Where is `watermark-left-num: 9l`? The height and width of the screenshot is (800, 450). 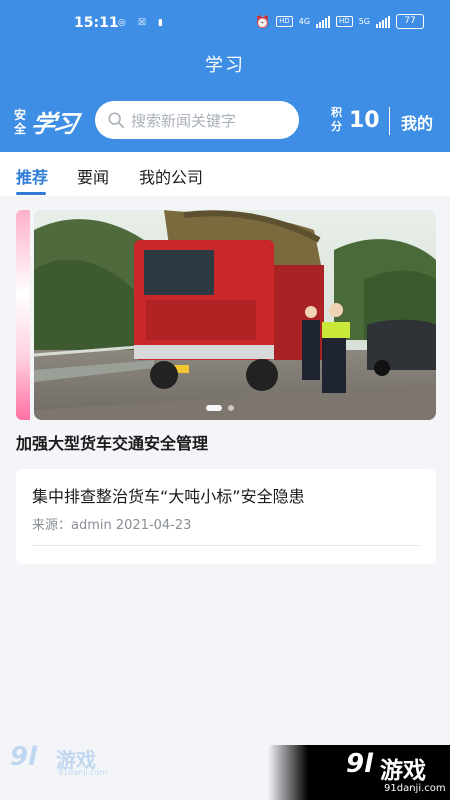 watermark-left-num: 9l is located at coordinates (24, 757).